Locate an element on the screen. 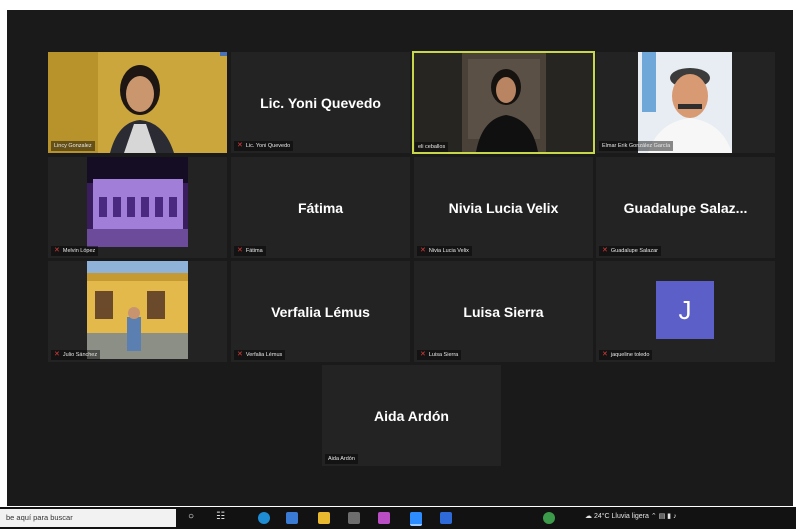 The image size is (796, 529). file-explorer-icon is located at coordinates (324, 518).